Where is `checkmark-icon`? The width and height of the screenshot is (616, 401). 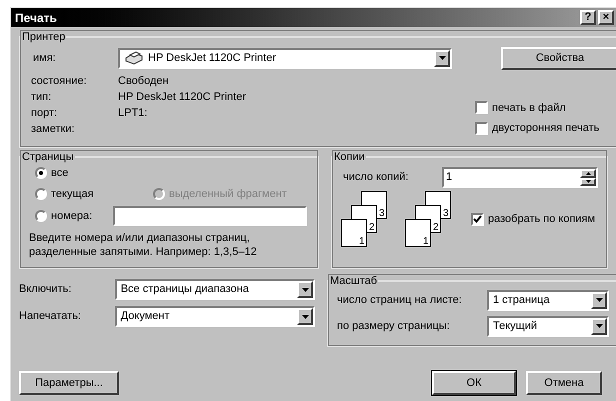 checkmark-icon is located at coordinates (477, 219).